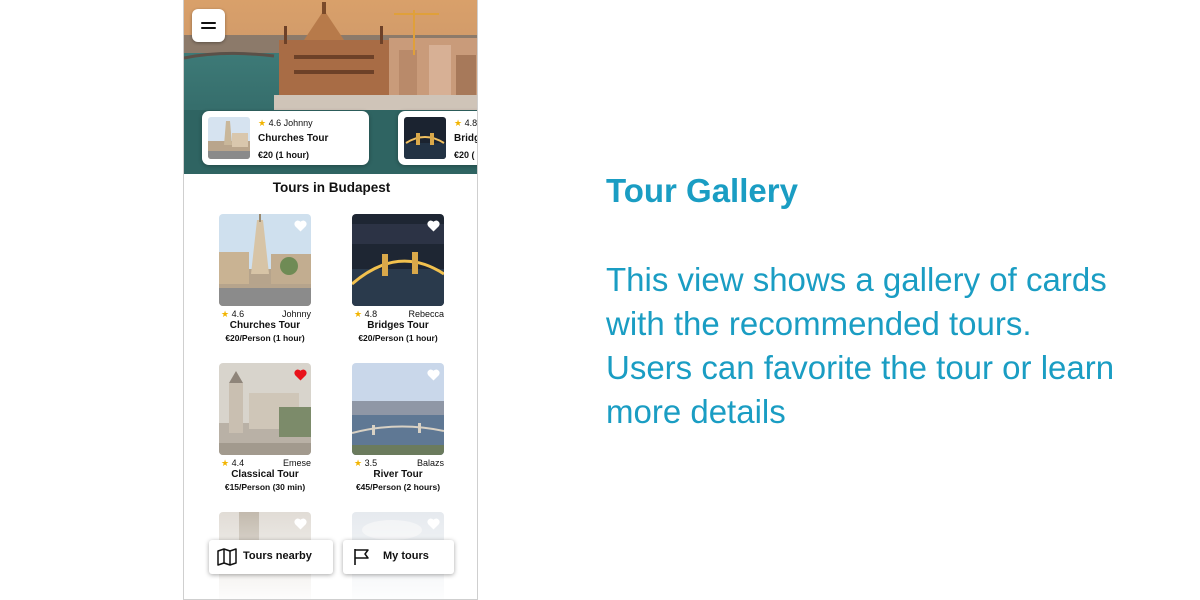 This screenshot has width=1200, height=600. Describe the element at coordinates (284, 155) in the screenshot. I see `featured-tour-price: €20 (1 hour)` at that location.